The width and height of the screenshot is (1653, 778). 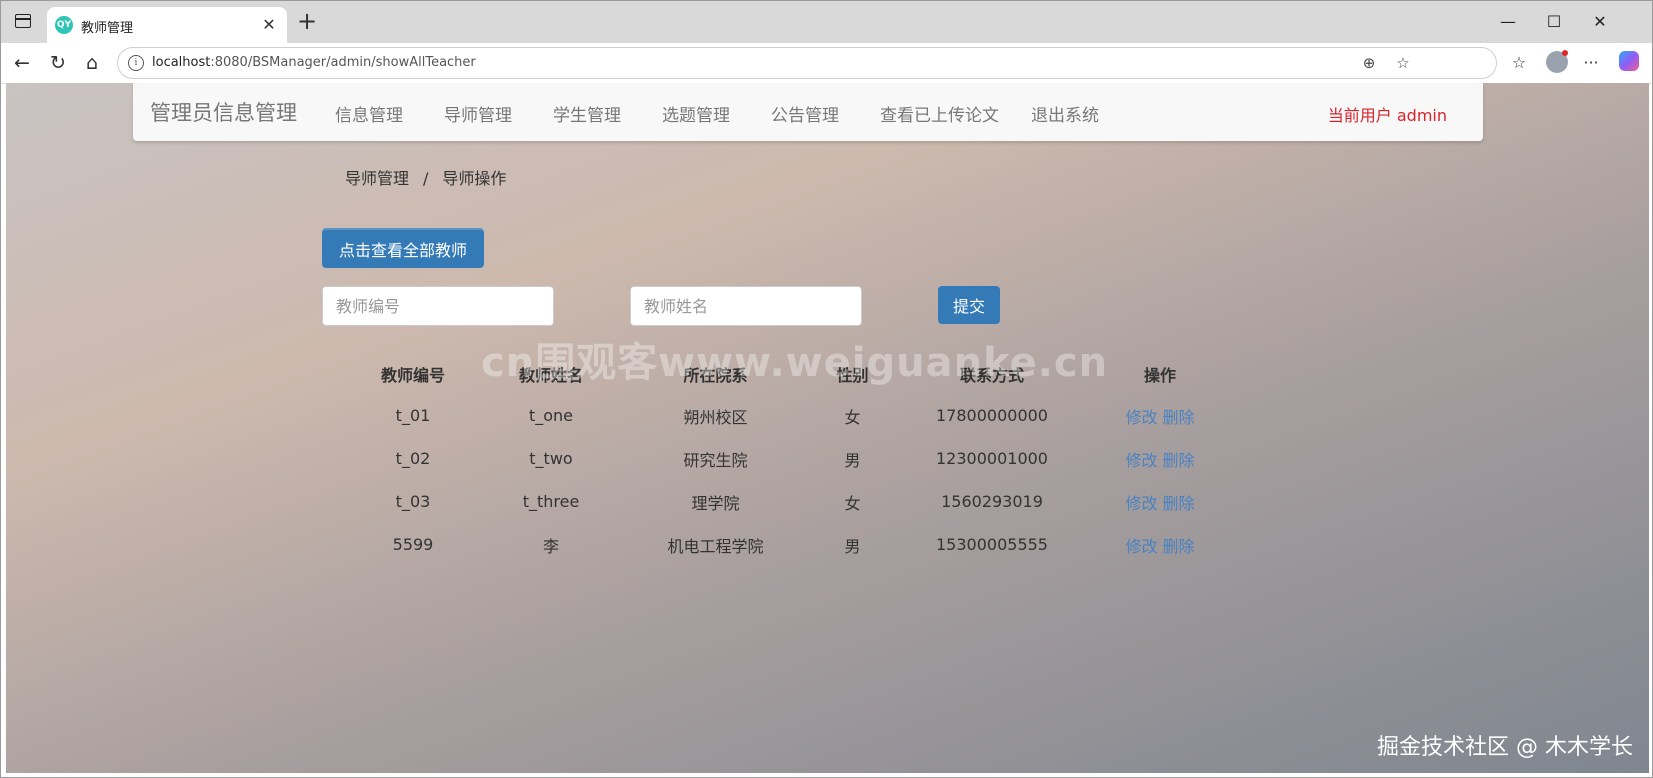 I want to click on cell-id: t_03, so click(x=413, y=501).